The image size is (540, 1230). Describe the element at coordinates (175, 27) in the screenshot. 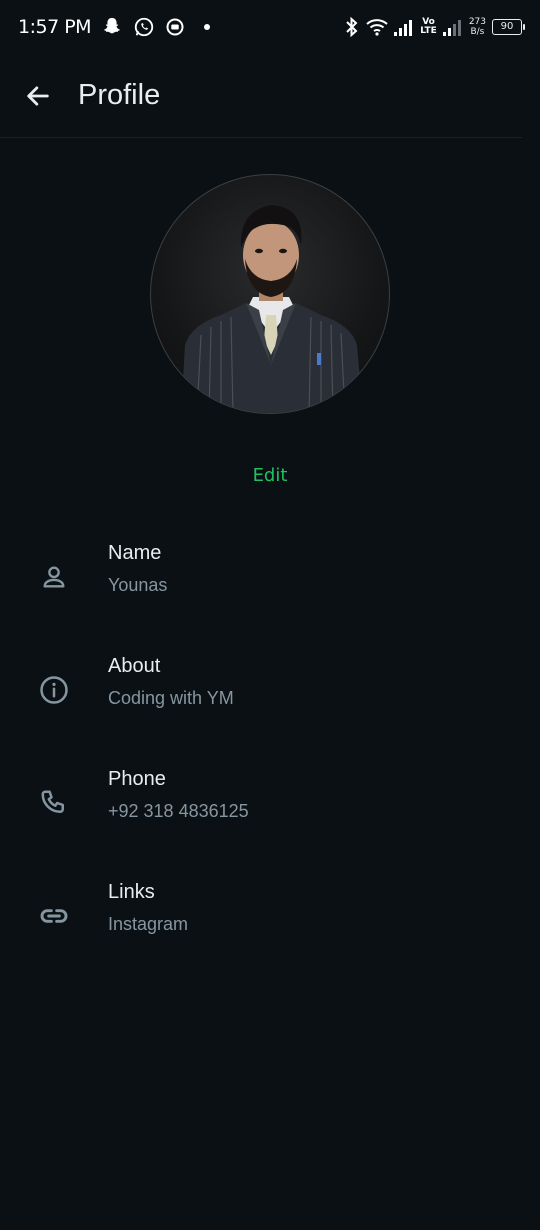

I see `screen-record-icon` at that location.